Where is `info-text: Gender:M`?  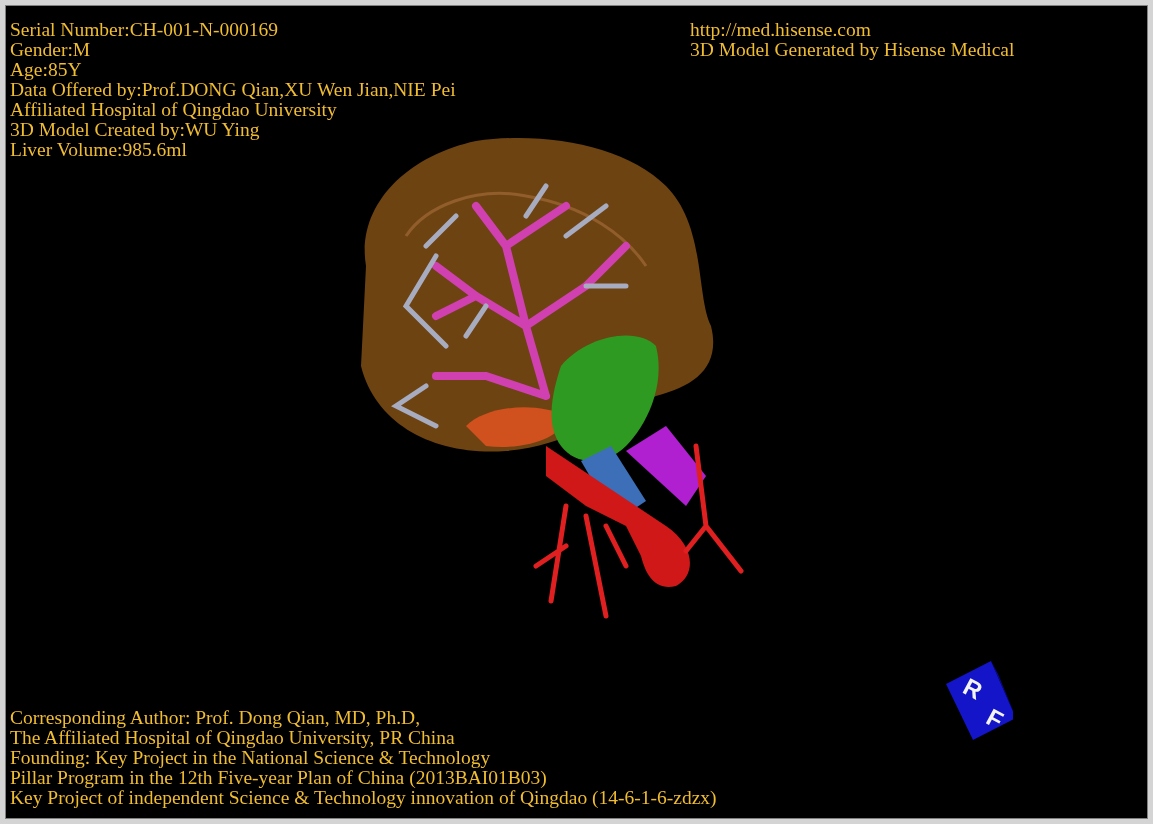
info-text: Gender:M is located at coordinates (51, 50).